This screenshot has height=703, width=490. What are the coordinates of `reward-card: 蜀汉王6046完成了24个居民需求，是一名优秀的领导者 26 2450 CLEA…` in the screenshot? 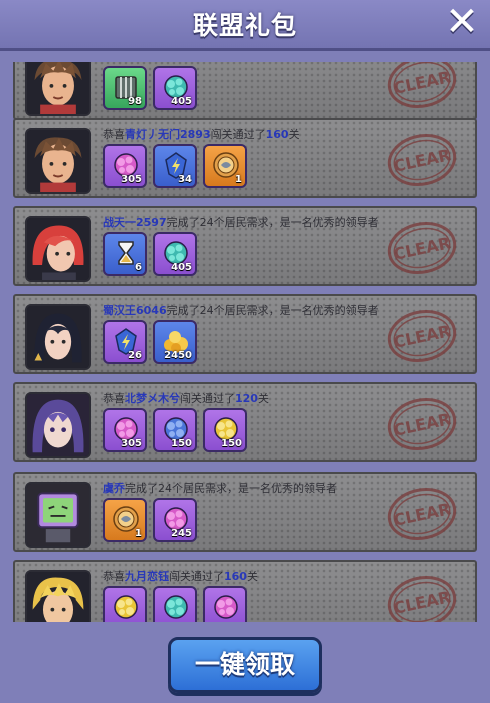 It's located at (245, 334).